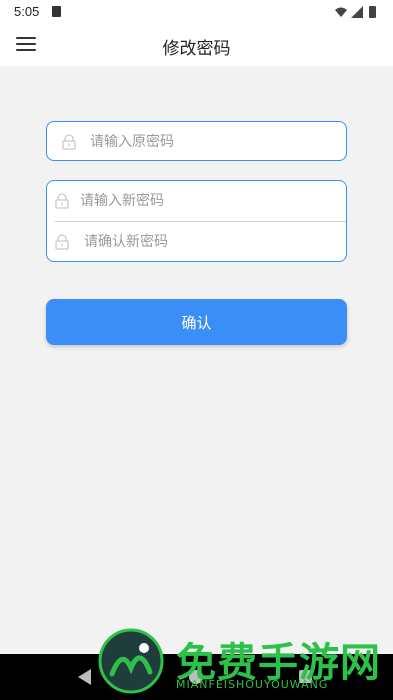 This screenshot has width=393, height=700. I want to click on confirm-password-row, so click(196, 242).